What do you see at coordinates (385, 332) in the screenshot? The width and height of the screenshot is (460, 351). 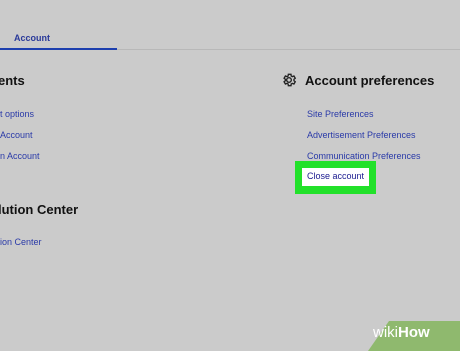 I see `watermark-prefix: wiki` at bounding box center [385, 332].